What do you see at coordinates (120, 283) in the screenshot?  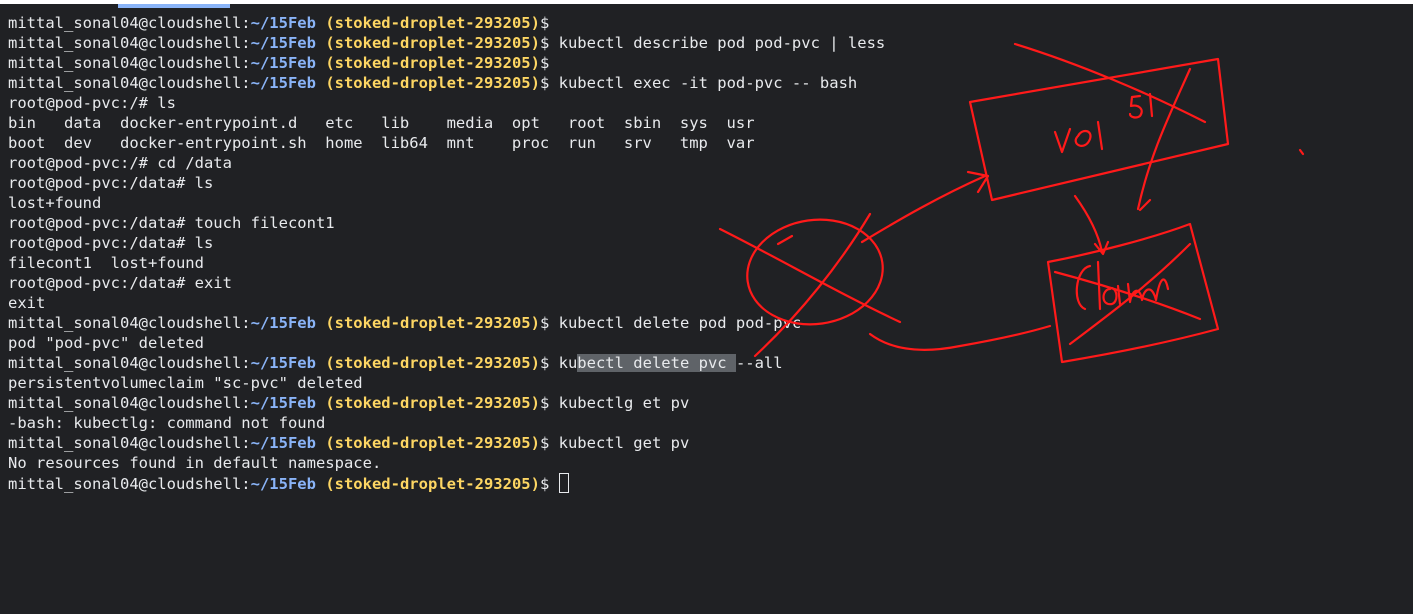 I see `output-text: root@pod-pvc:/data# exit` at bounding box center [120, 283].